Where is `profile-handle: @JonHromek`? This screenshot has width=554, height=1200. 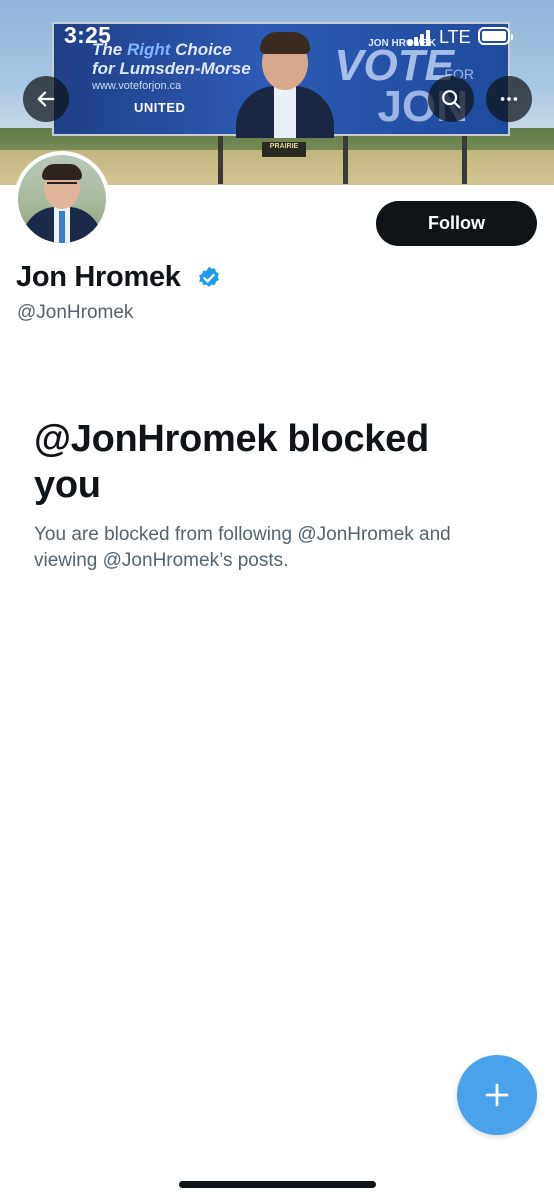
profile-handle: @JonHromek is located at coordinates (75, 312).